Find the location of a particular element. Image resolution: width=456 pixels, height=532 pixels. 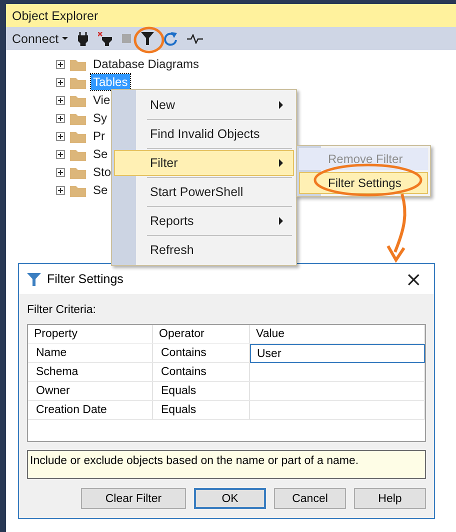

filter-icon is located at coordinates (147, 38).